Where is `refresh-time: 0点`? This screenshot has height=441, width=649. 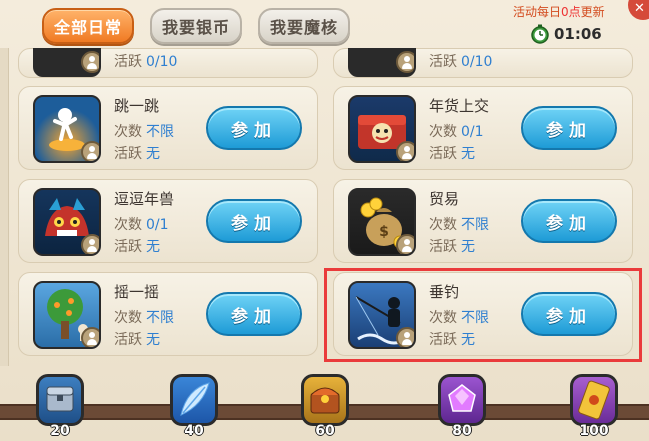 refresh-time: 0点 is located at coordinates (571, 12).